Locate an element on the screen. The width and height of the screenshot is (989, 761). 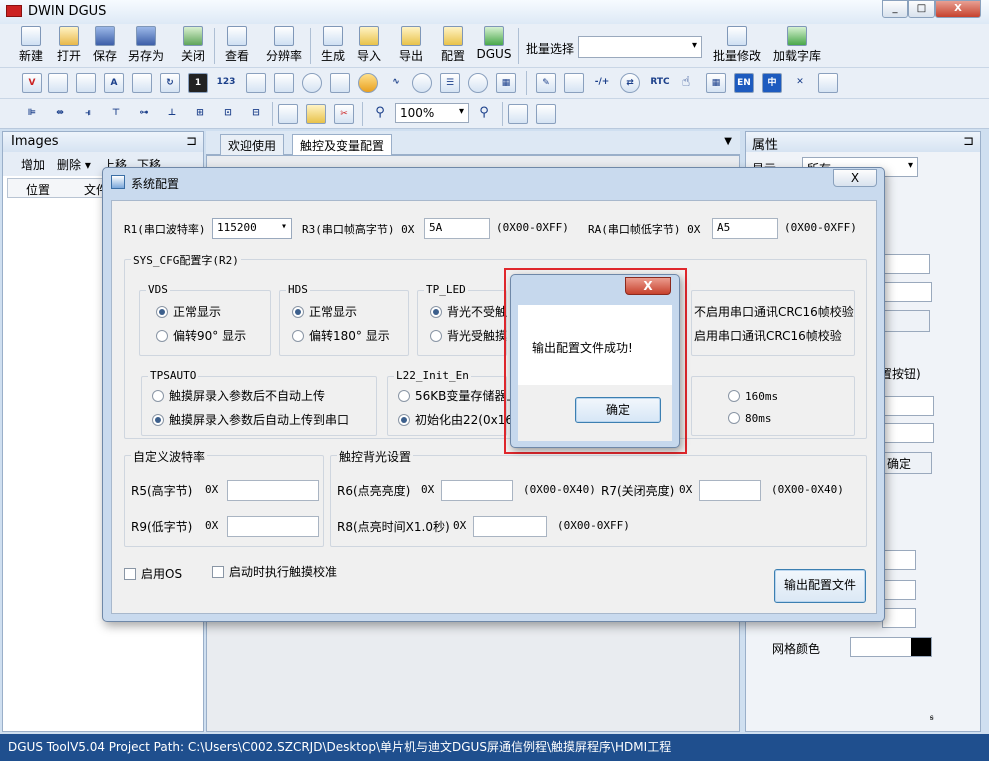
distribute-icon: ⊞ is located at coordinates (200, 114).